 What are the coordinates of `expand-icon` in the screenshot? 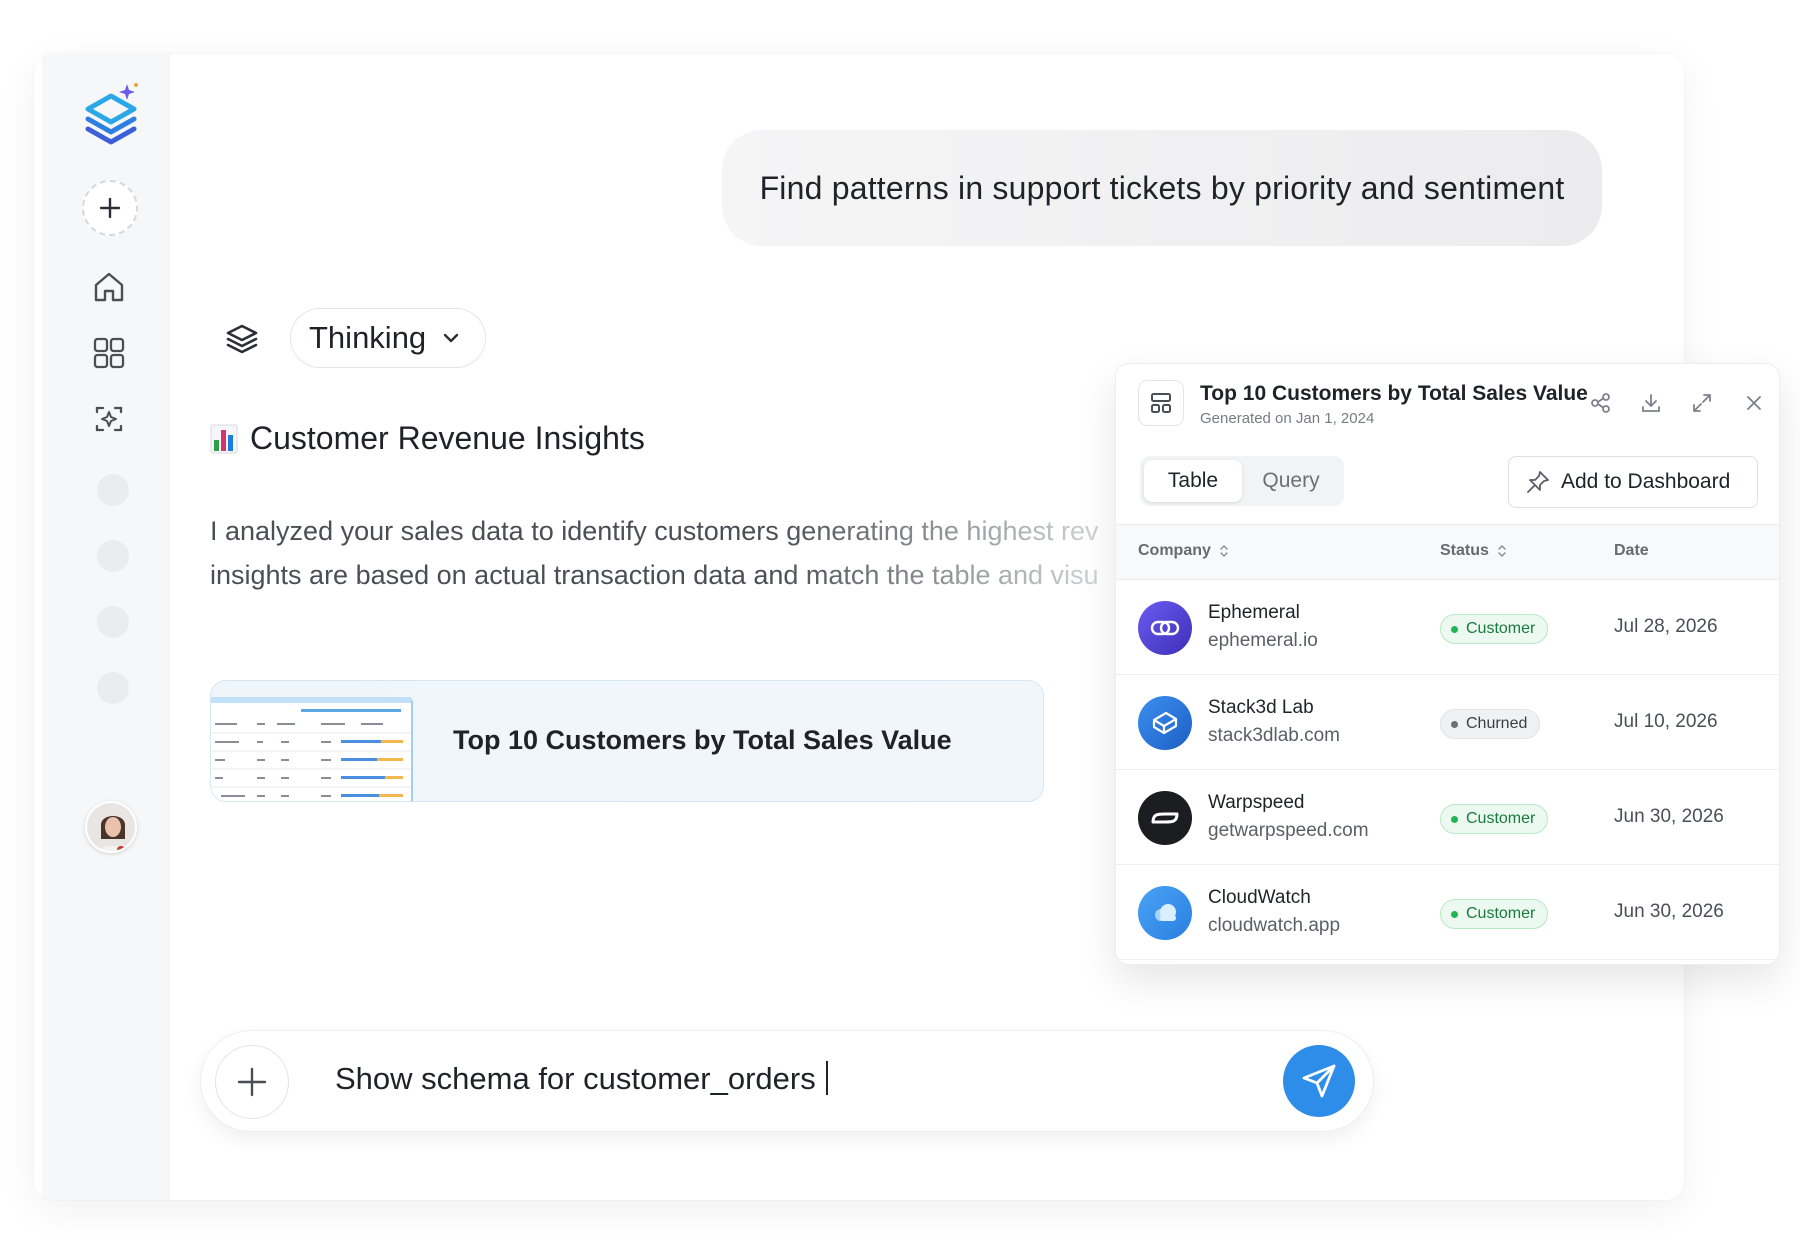 It's located at (1702, 403).